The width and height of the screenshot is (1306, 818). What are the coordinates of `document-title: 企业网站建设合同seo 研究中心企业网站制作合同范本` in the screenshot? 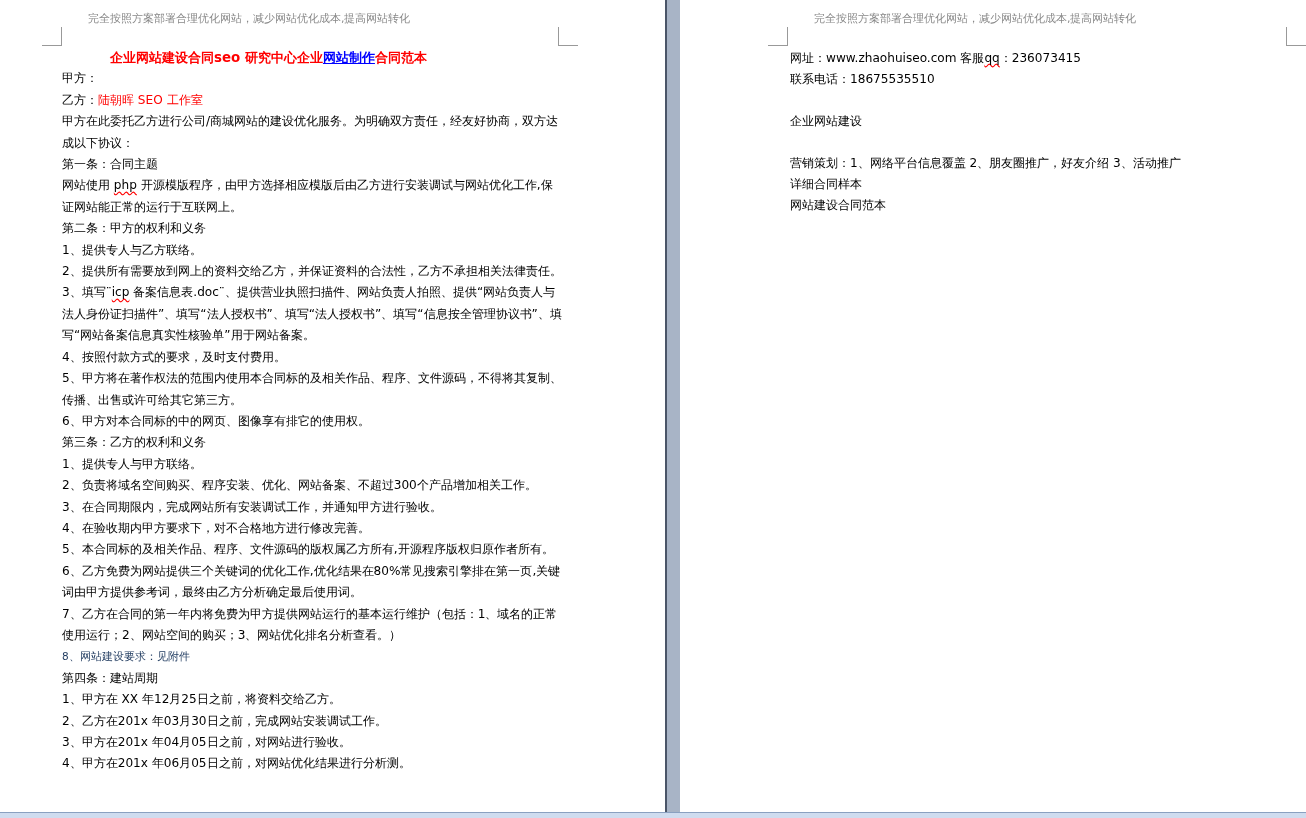 It's located at (268, 58).